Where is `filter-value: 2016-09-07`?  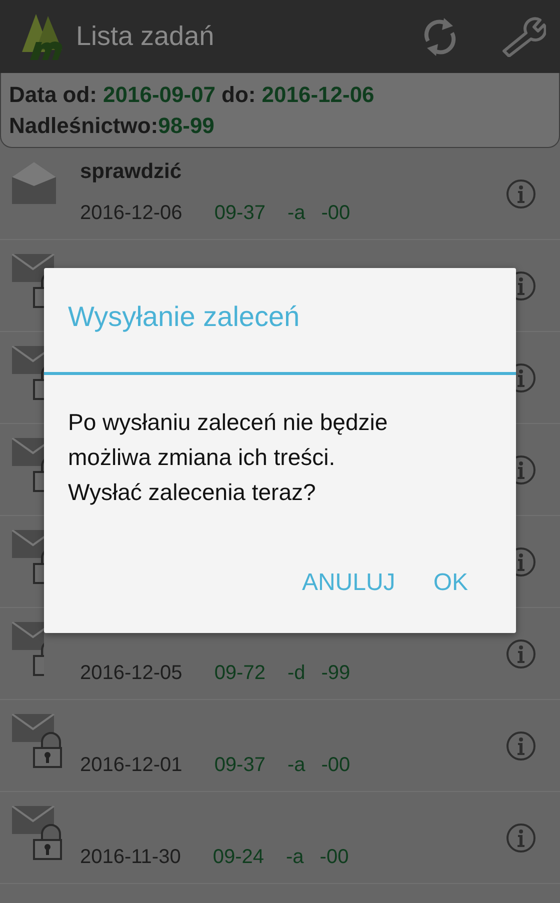 filter-value: 2016-09-07 is located at coordinates (159, 95).